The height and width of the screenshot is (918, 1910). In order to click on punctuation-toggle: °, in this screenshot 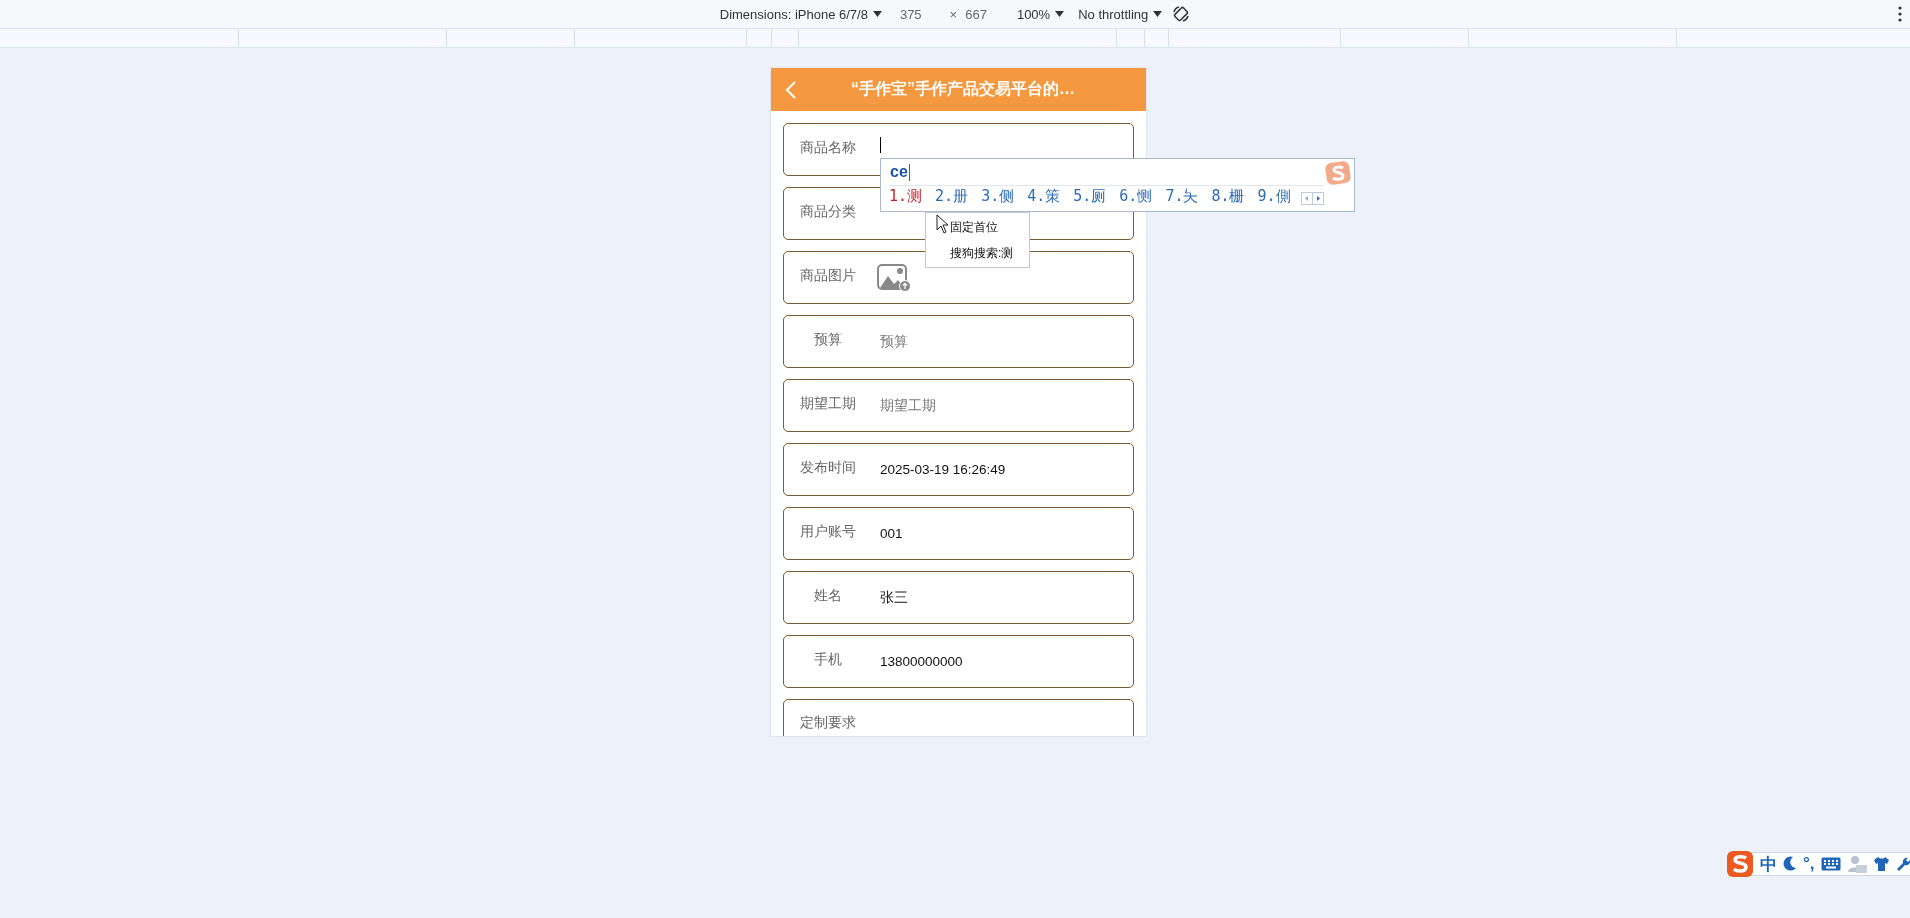, I will do `click(1809, 864)`.